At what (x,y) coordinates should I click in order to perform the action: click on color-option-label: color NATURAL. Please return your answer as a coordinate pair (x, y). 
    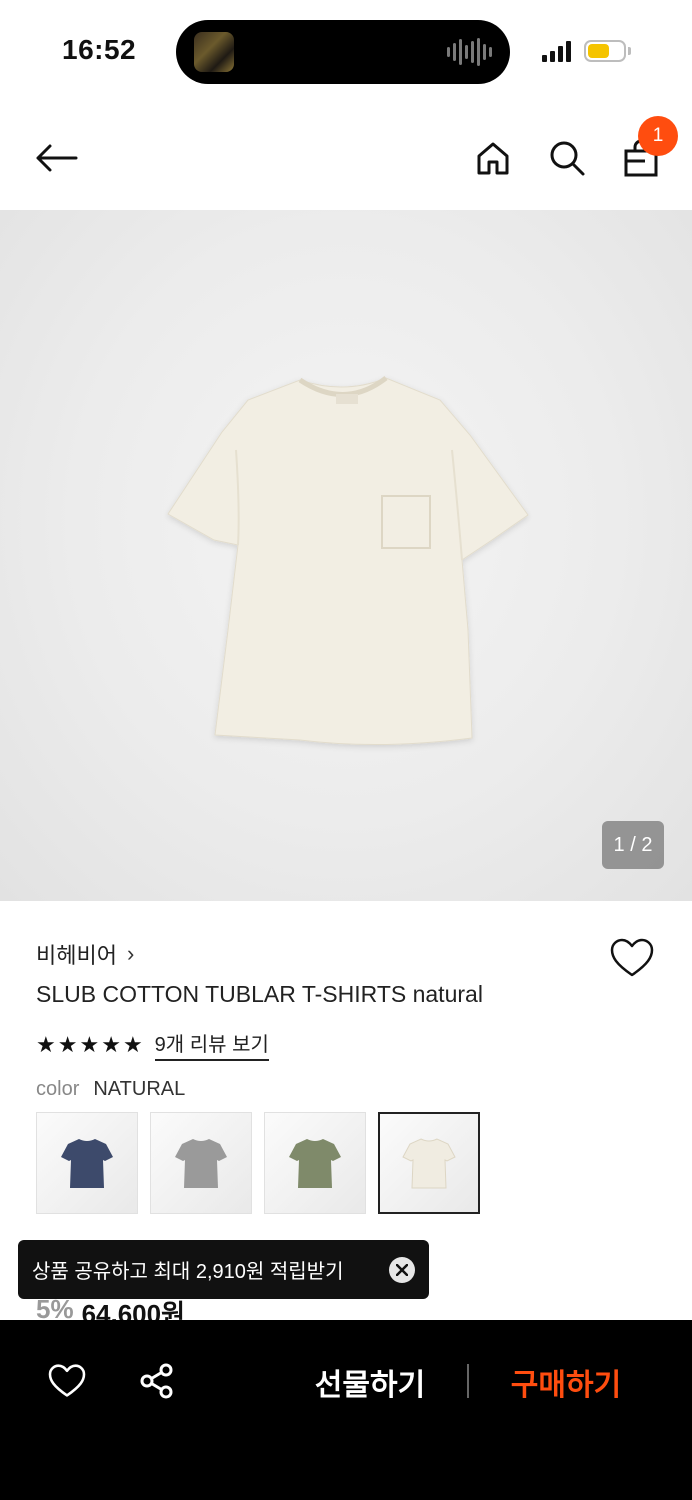
    Looking at the image, I should click on (110, 1089).